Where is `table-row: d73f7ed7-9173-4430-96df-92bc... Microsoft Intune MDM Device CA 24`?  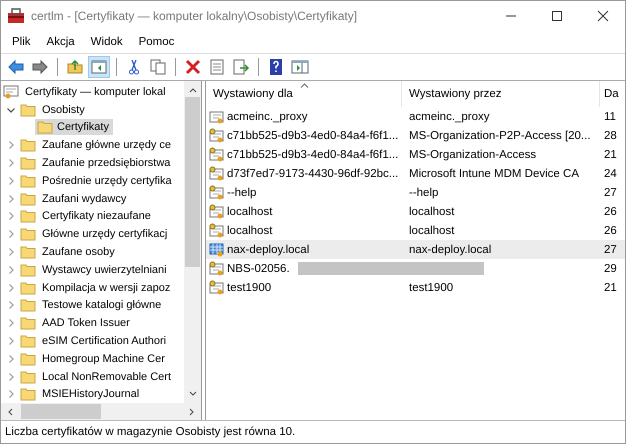 table-row: d73f7ed7-9173-4430-96df-92bc... Microsoft Intune MDM Device CA 24 is located at coordinates (415, 173).